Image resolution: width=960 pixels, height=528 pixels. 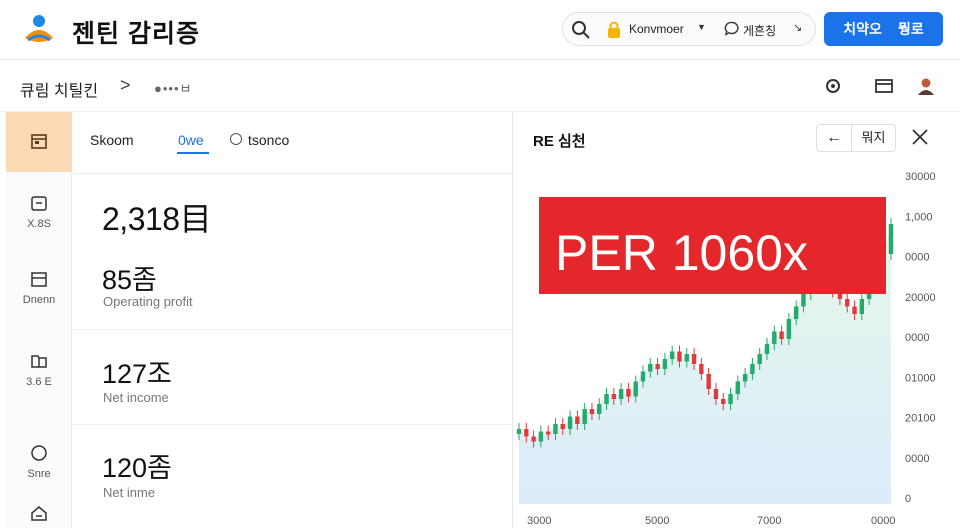 What do you see at coordinates (480, 30) in the screenshot?
I see `top-bar: 젠틴 감리증 Konvmoer ▼ 게흔칭 ↘ 치약오 뭥로` at bounding box center [480, 30].